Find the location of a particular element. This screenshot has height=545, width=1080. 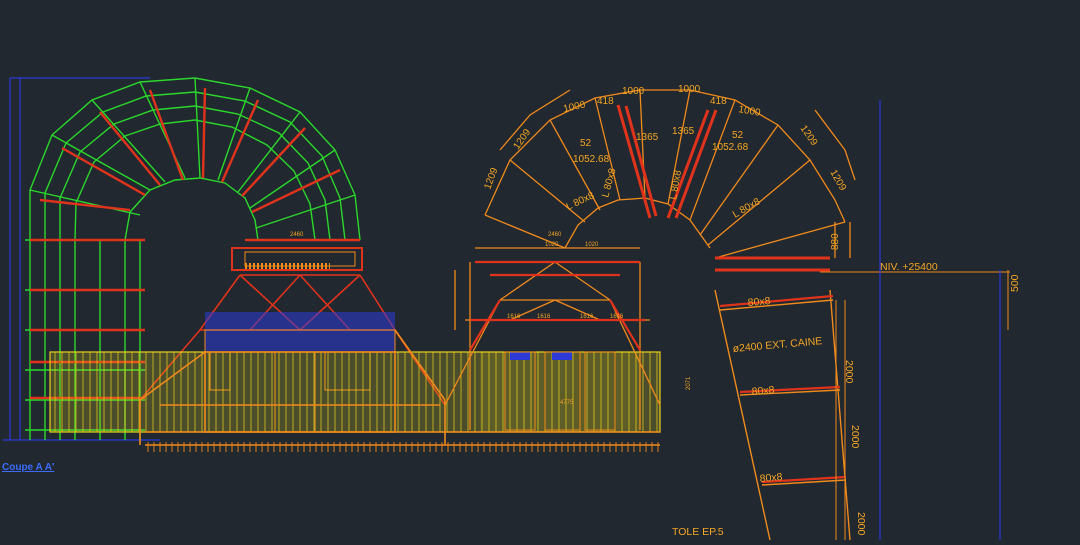

dim-1000-d: 1000 is located at coordinates (749, 111).